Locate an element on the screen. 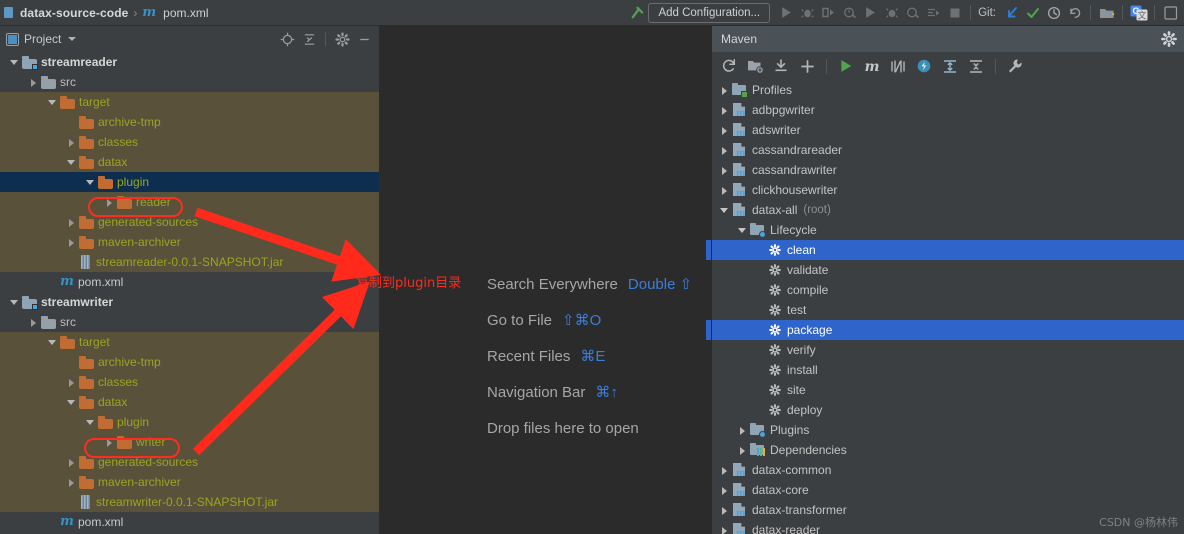 Image resolution: width=1184 pixels, height=534 pixels. breadcrumb-file: pom.xml is located at coordinates (185, 13).